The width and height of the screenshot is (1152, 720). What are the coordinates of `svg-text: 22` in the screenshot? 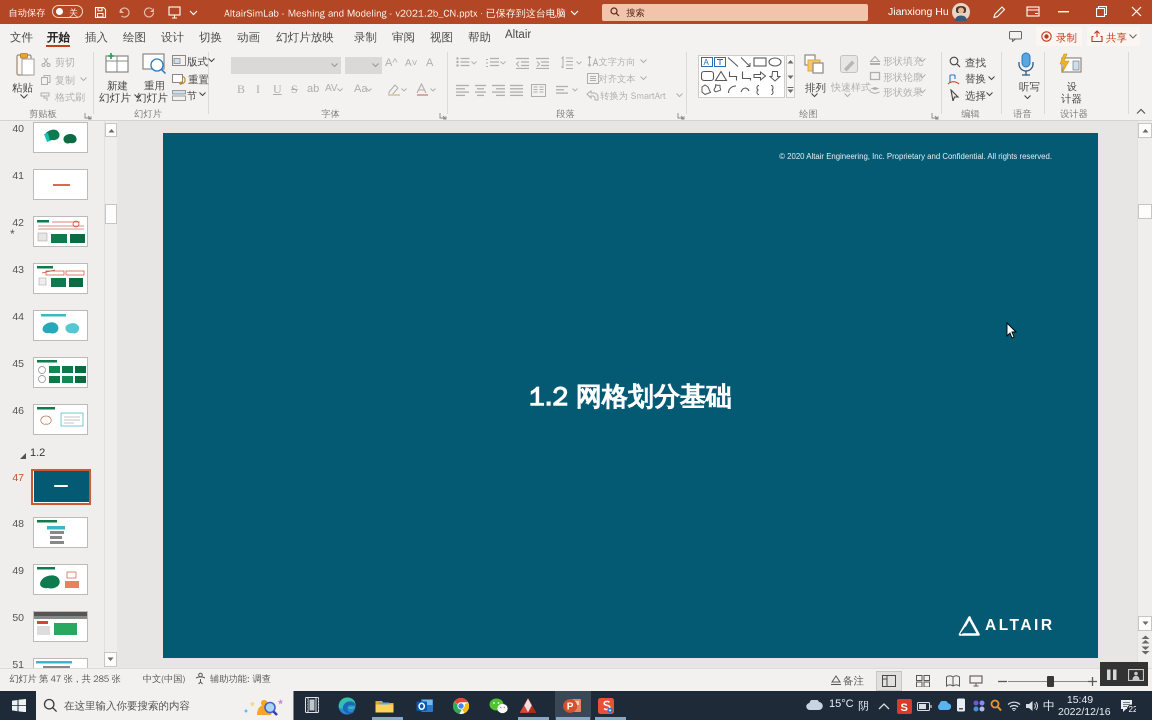 It's located at (1133, 709).